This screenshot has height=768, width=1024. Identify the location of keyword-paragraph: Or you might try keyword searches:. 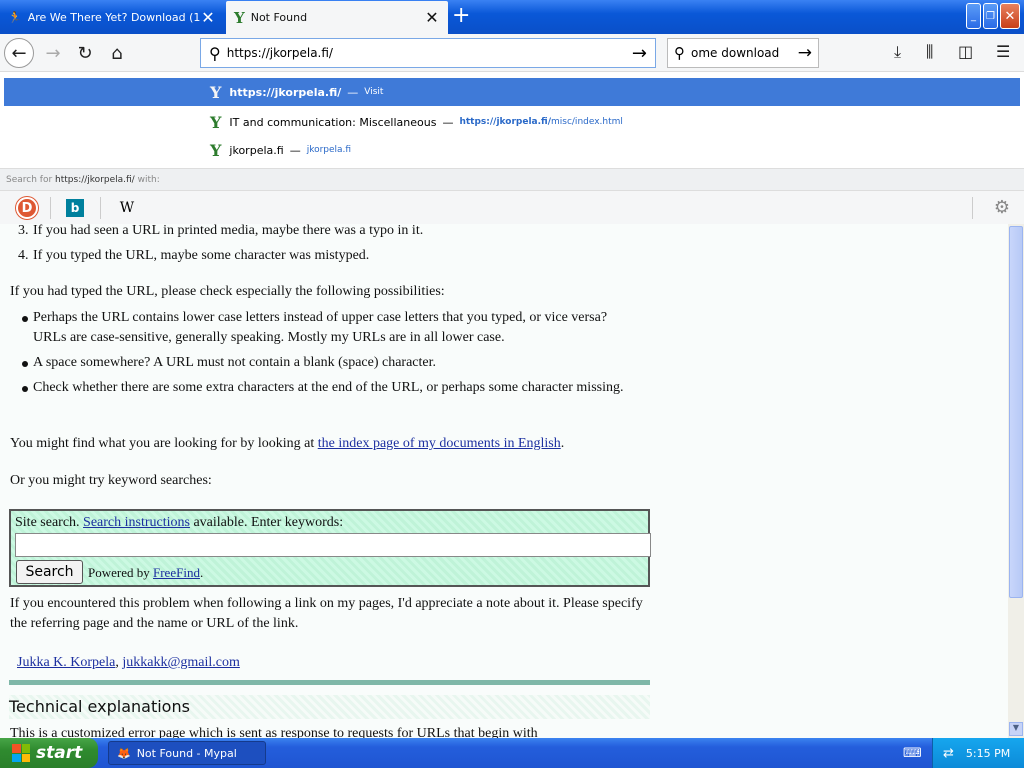
(111, 480).